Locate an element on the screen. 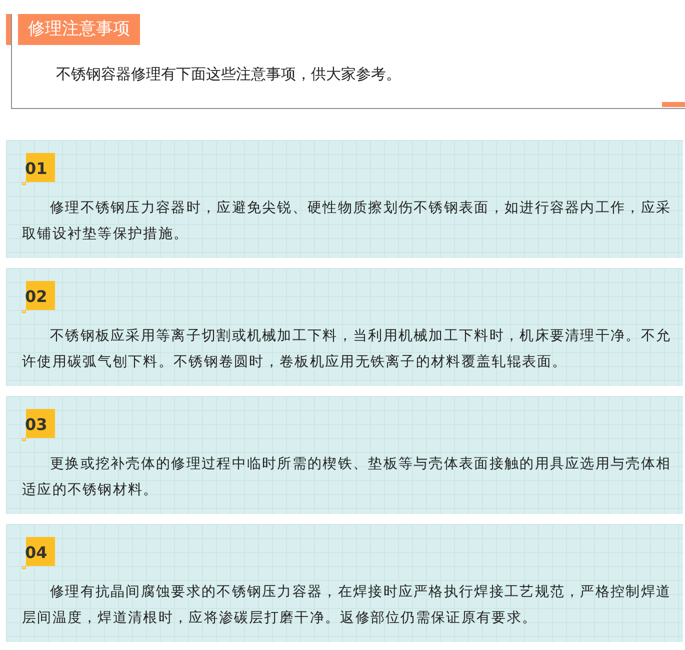  tip-text: 修理有抗晶间腐蚀要求的不锈钢压力容器，在焊接时应严格执行焊接工艺规范，严格控制焊道层间温度，焊道清根时，应将渗碳层打磨干净。返修部位仍需保证原有要求。 is located at coordinates (347, 605).